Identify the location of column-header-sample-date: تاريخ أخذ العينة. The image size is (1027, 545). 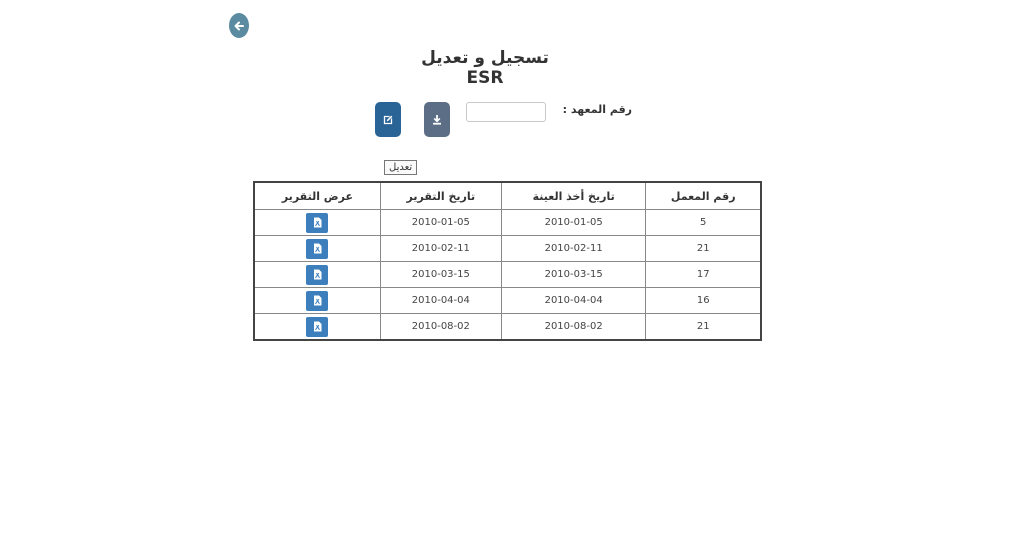
(573, 195).